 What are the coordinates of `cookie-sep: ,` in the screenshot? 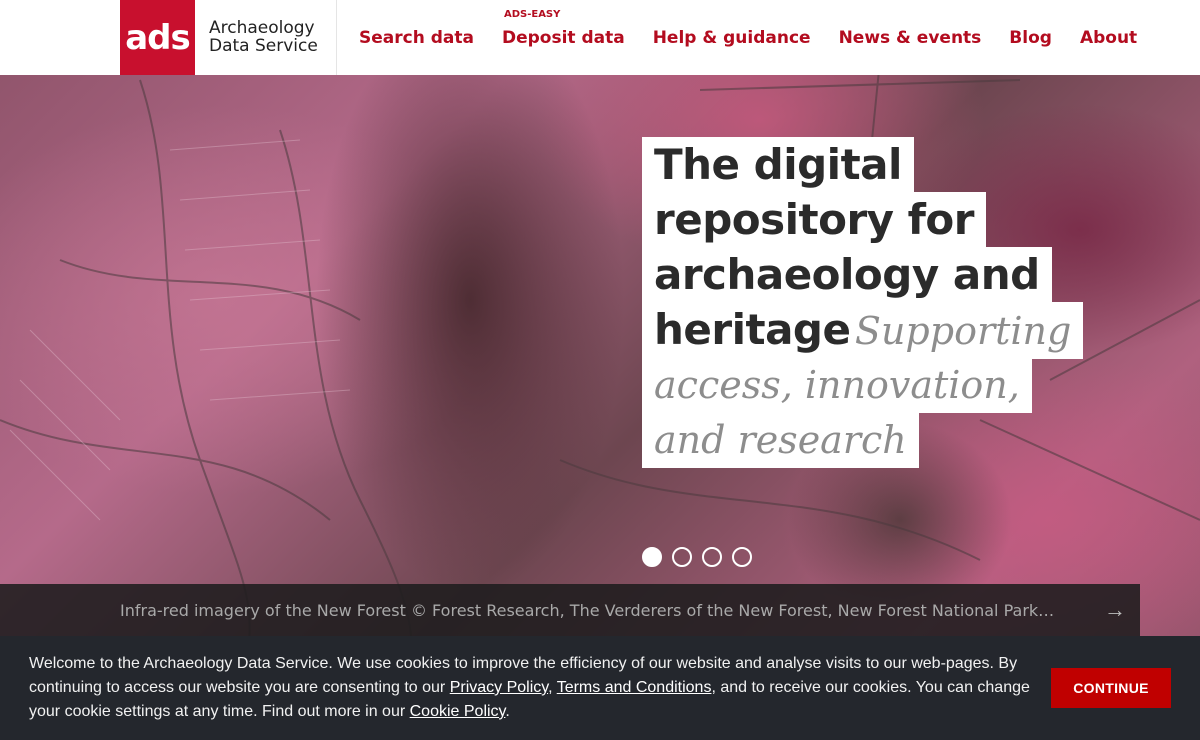 It's located at (552, 687).